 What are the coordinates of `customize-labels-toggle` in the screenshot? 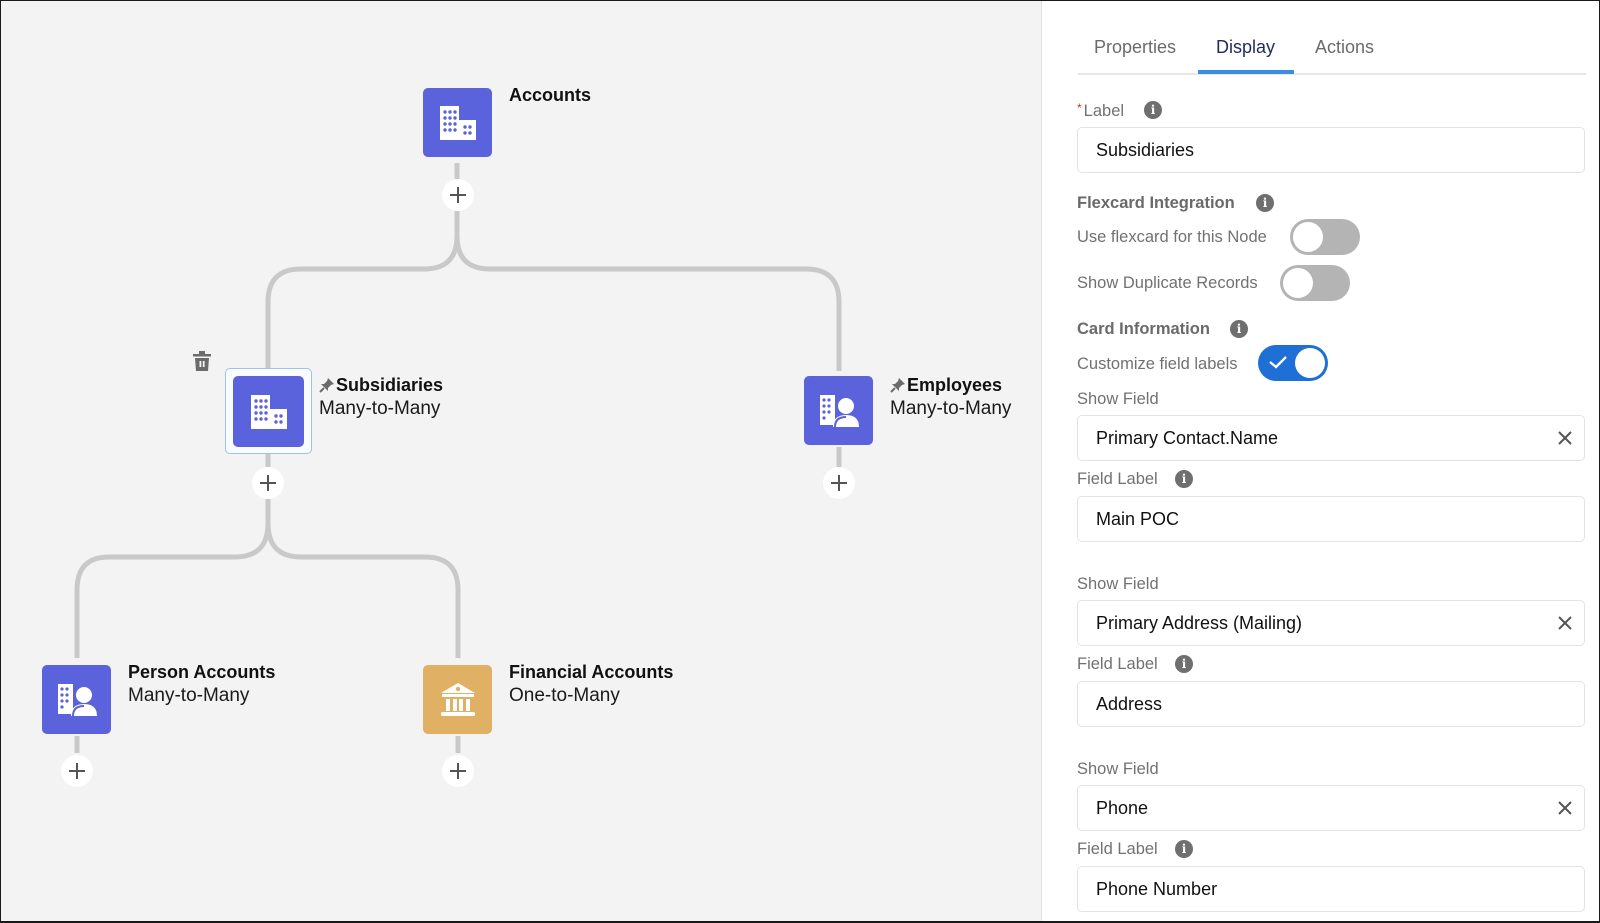 It's located at (1293, 363).